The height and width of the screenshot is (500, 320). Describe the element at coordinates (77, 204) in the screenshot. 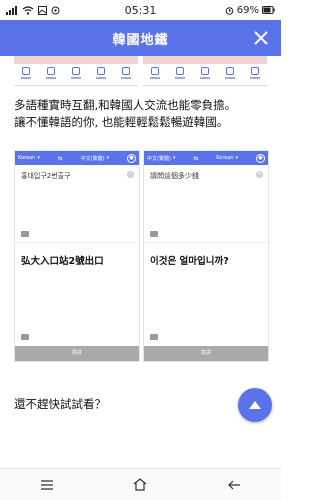

I see `input-area: 홍대입구2번출구 ×` at that location.